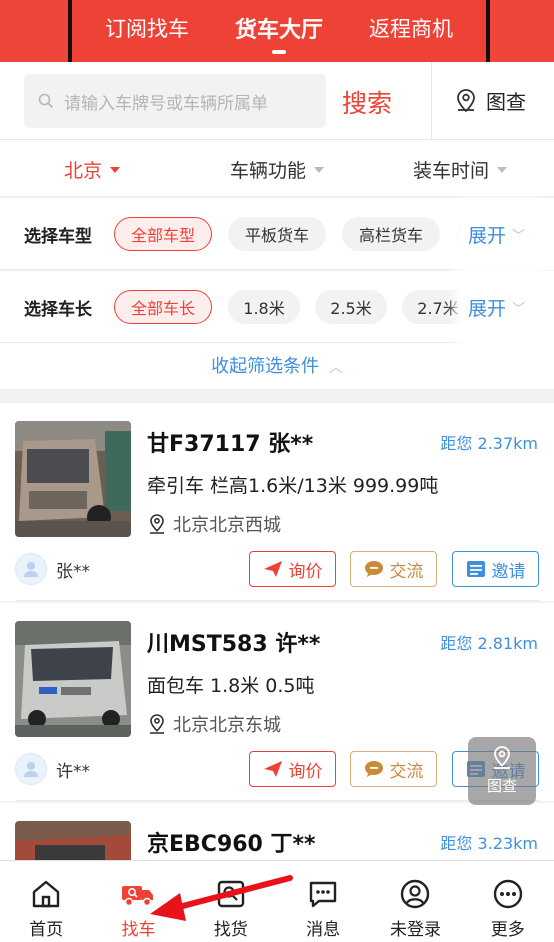  I want to click on bottom-nav: 首页 找车 找货 消息 未登录 更多, so click(277, 901).